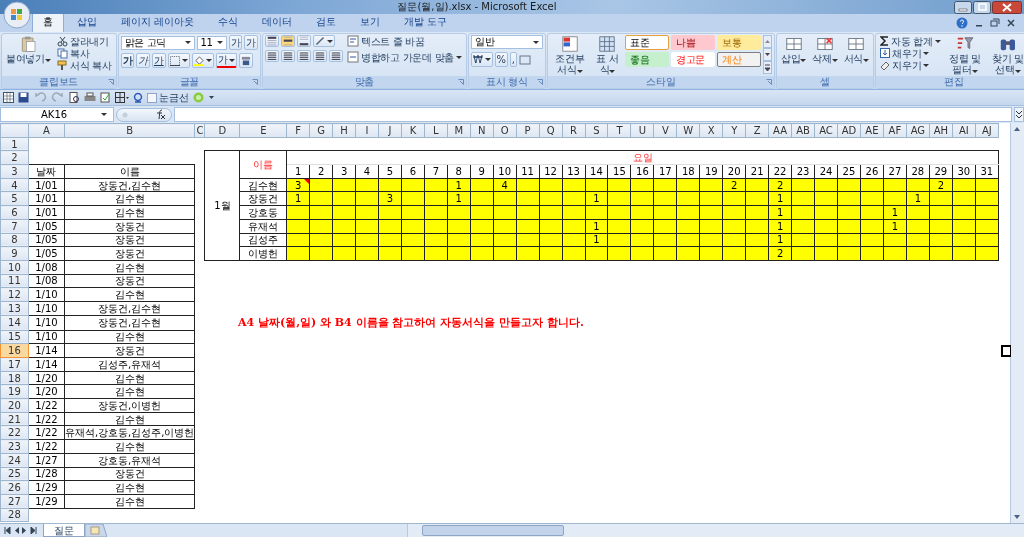  Describe the element at coordinates (569, 55) in the screenshot. I see `conditional-formatting-button: 조건부 서식` at that location.